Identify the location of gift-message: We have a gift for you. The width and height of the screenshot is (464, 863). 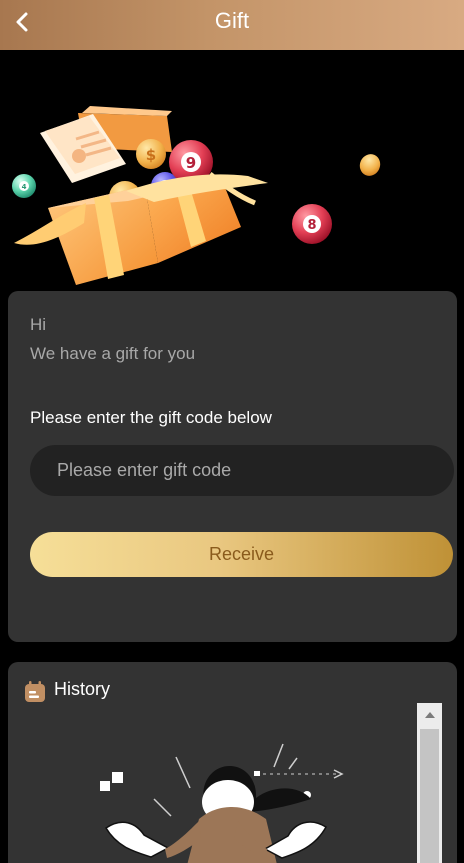
(113, 353).